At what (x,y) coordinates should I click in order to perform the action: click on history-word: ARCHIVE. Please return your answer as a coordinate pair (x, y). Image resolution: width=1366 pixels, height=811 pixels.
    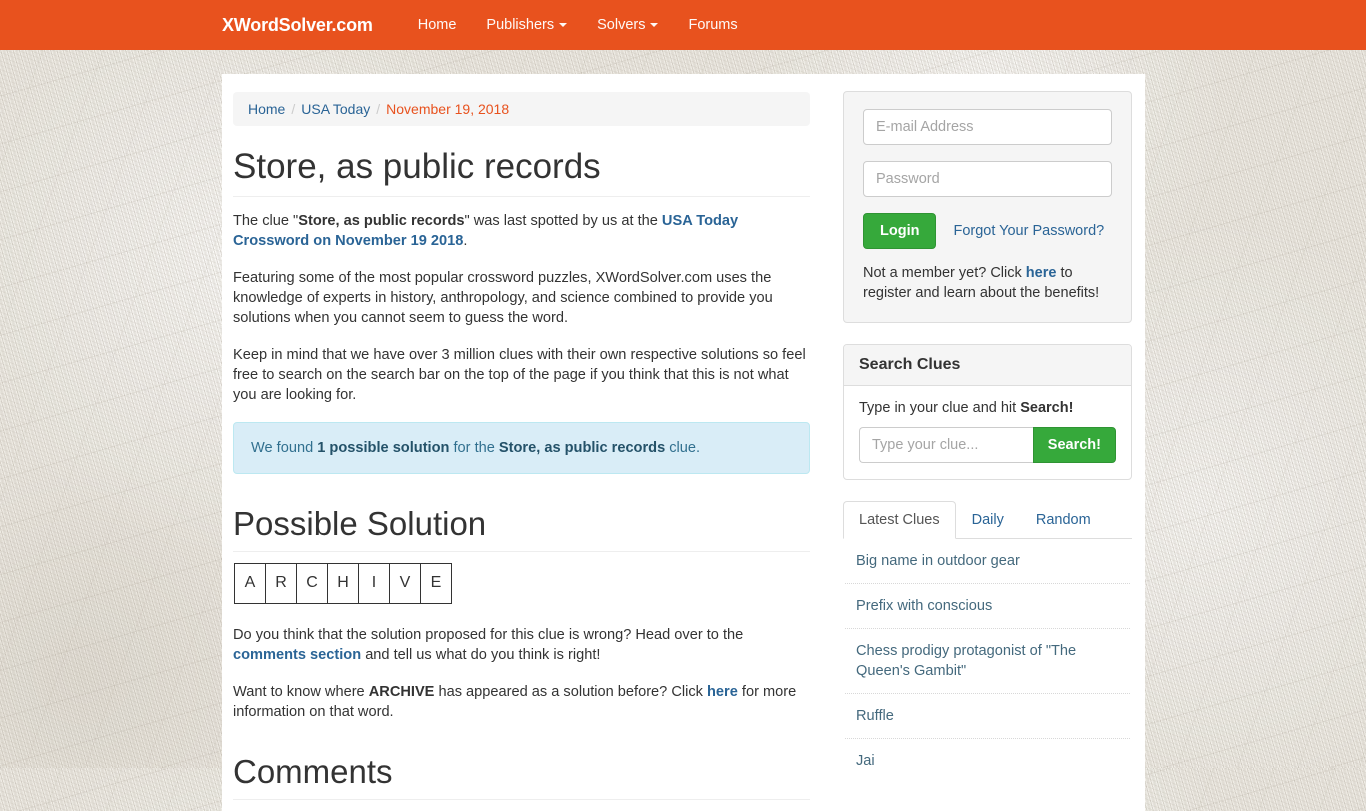
    Looking at the image, I should click on (401, 691).